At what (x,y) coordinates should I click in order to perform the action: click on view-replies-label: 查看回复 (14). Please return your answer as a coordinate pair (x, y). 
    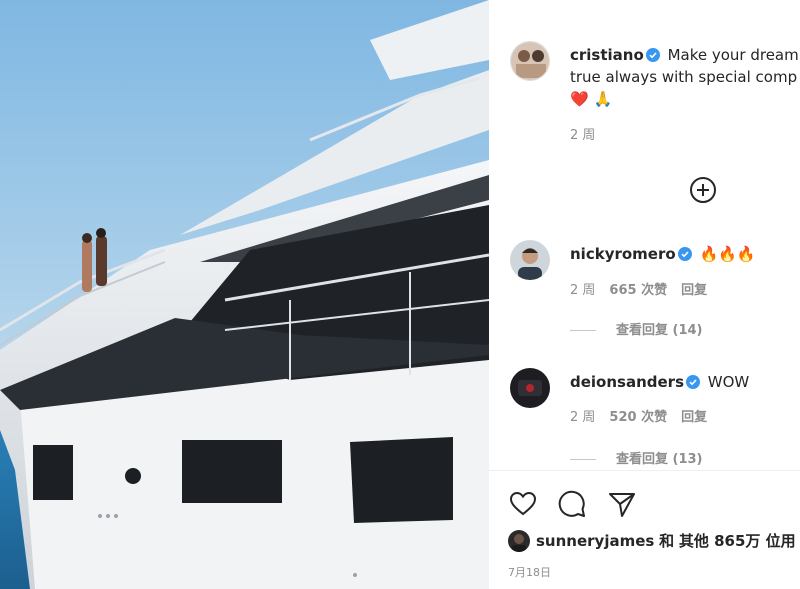
    Looking at the image, I should click on (659, 330).